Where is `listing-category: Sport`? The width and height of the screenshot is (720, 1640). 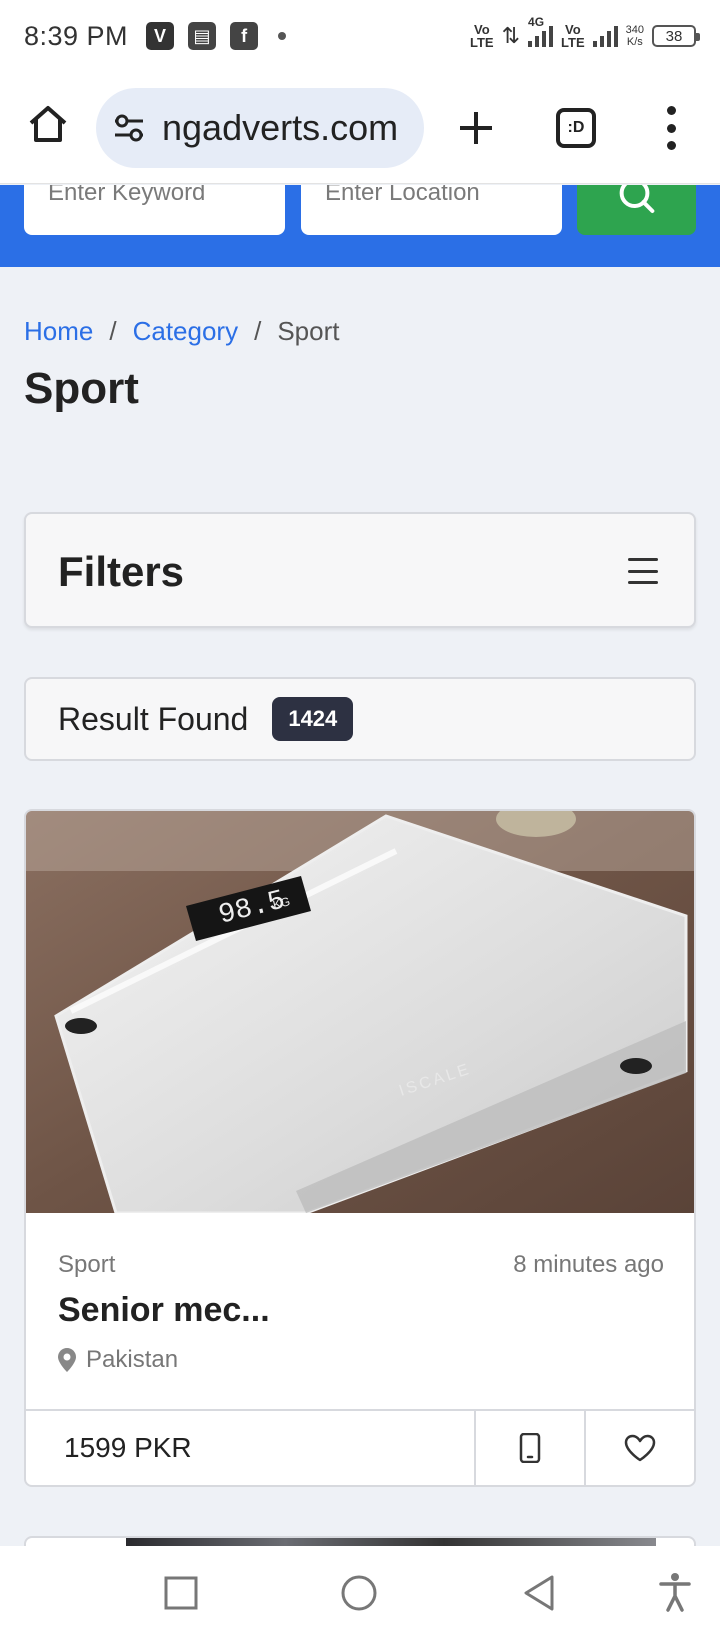 listing-category: Sport is located at coordinates (86, 1265).